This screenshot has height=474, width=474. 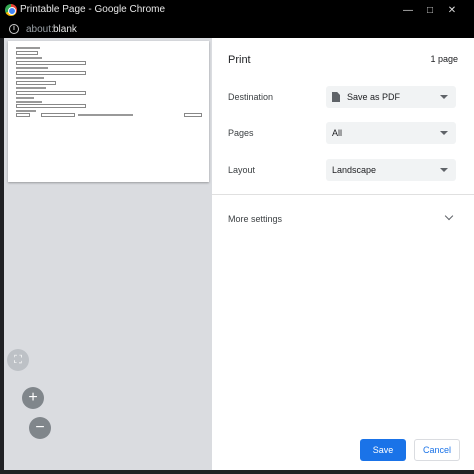 What do you see at coordinates (391, 170) in the screenshot?
I see `layout-select: Landscape` at bounding box center [391, 170].